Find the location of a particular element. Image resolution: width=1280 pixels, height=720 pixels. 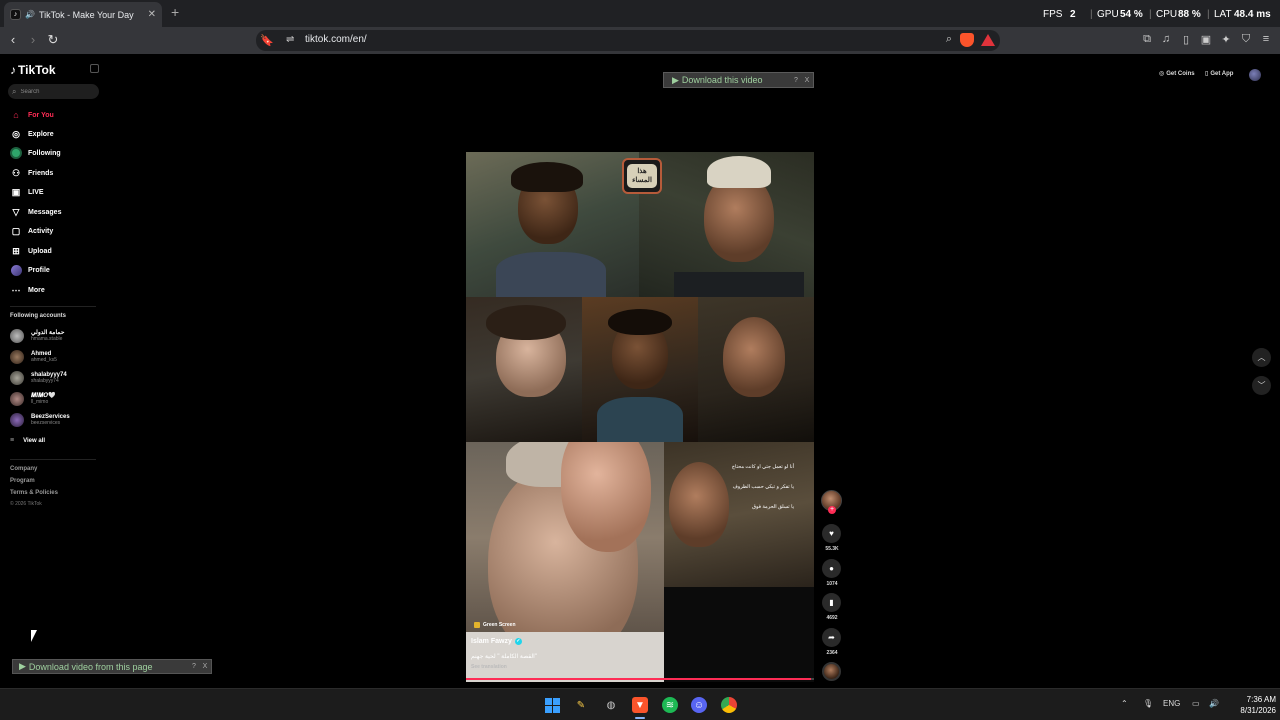

start-button is located at coordinates (552, 705).